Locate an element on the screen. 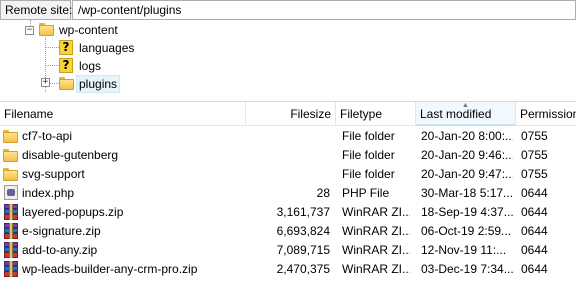  tree-item-wp-content: wp-content is located at coordinates (88, 30).